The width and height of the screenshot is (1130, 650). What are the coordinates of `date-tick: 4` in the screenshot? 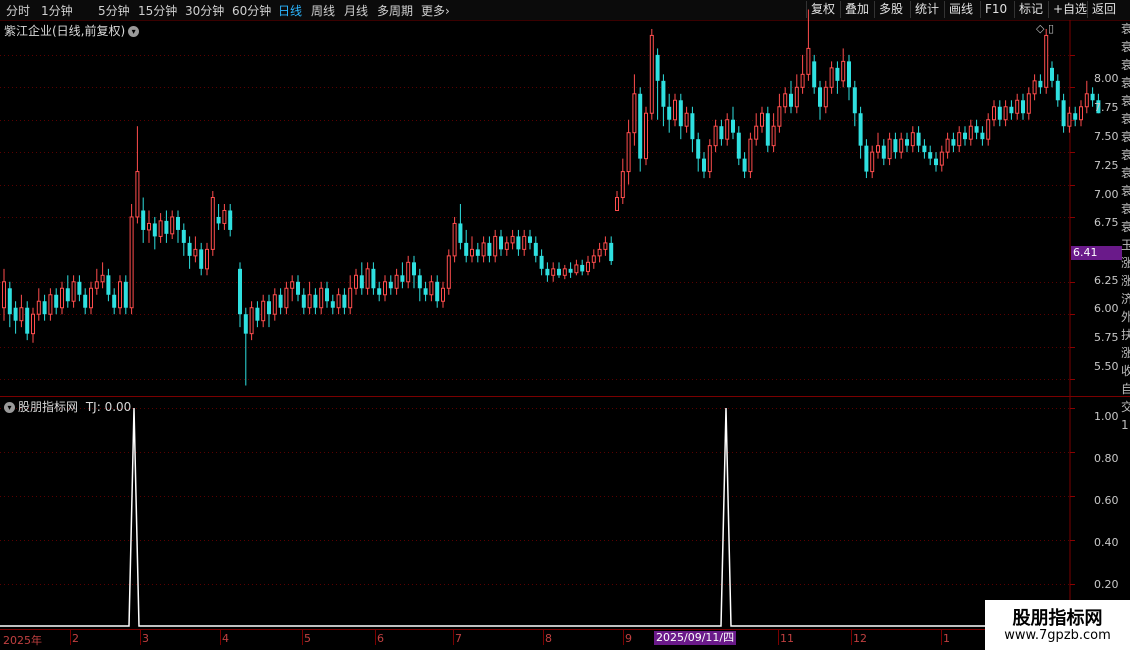 It's located at (225, 638).